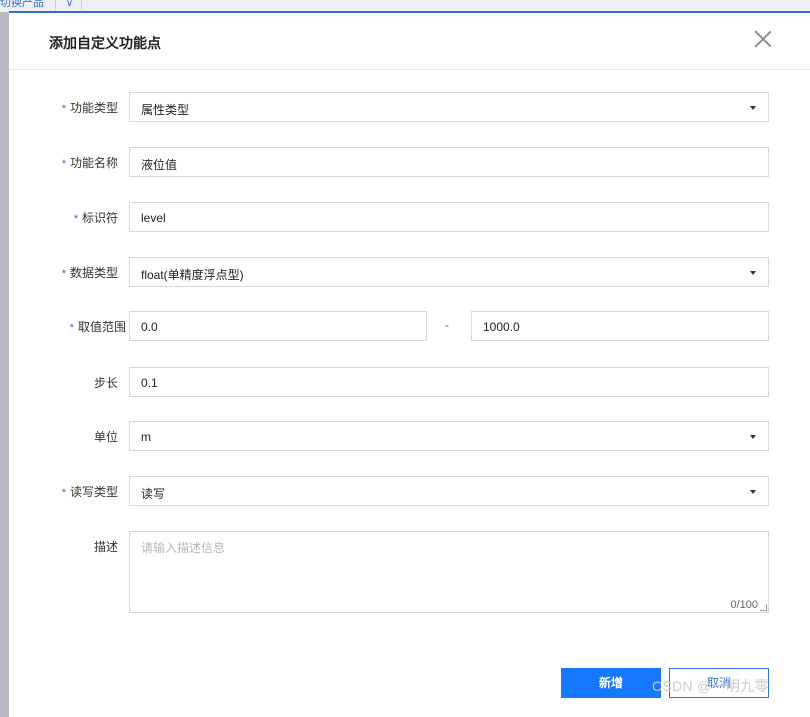 The image size is (810, 717). Describe the element at coordinates (165, 110) in the screenshot. I see `function-type-value: 属性类型` at that location.